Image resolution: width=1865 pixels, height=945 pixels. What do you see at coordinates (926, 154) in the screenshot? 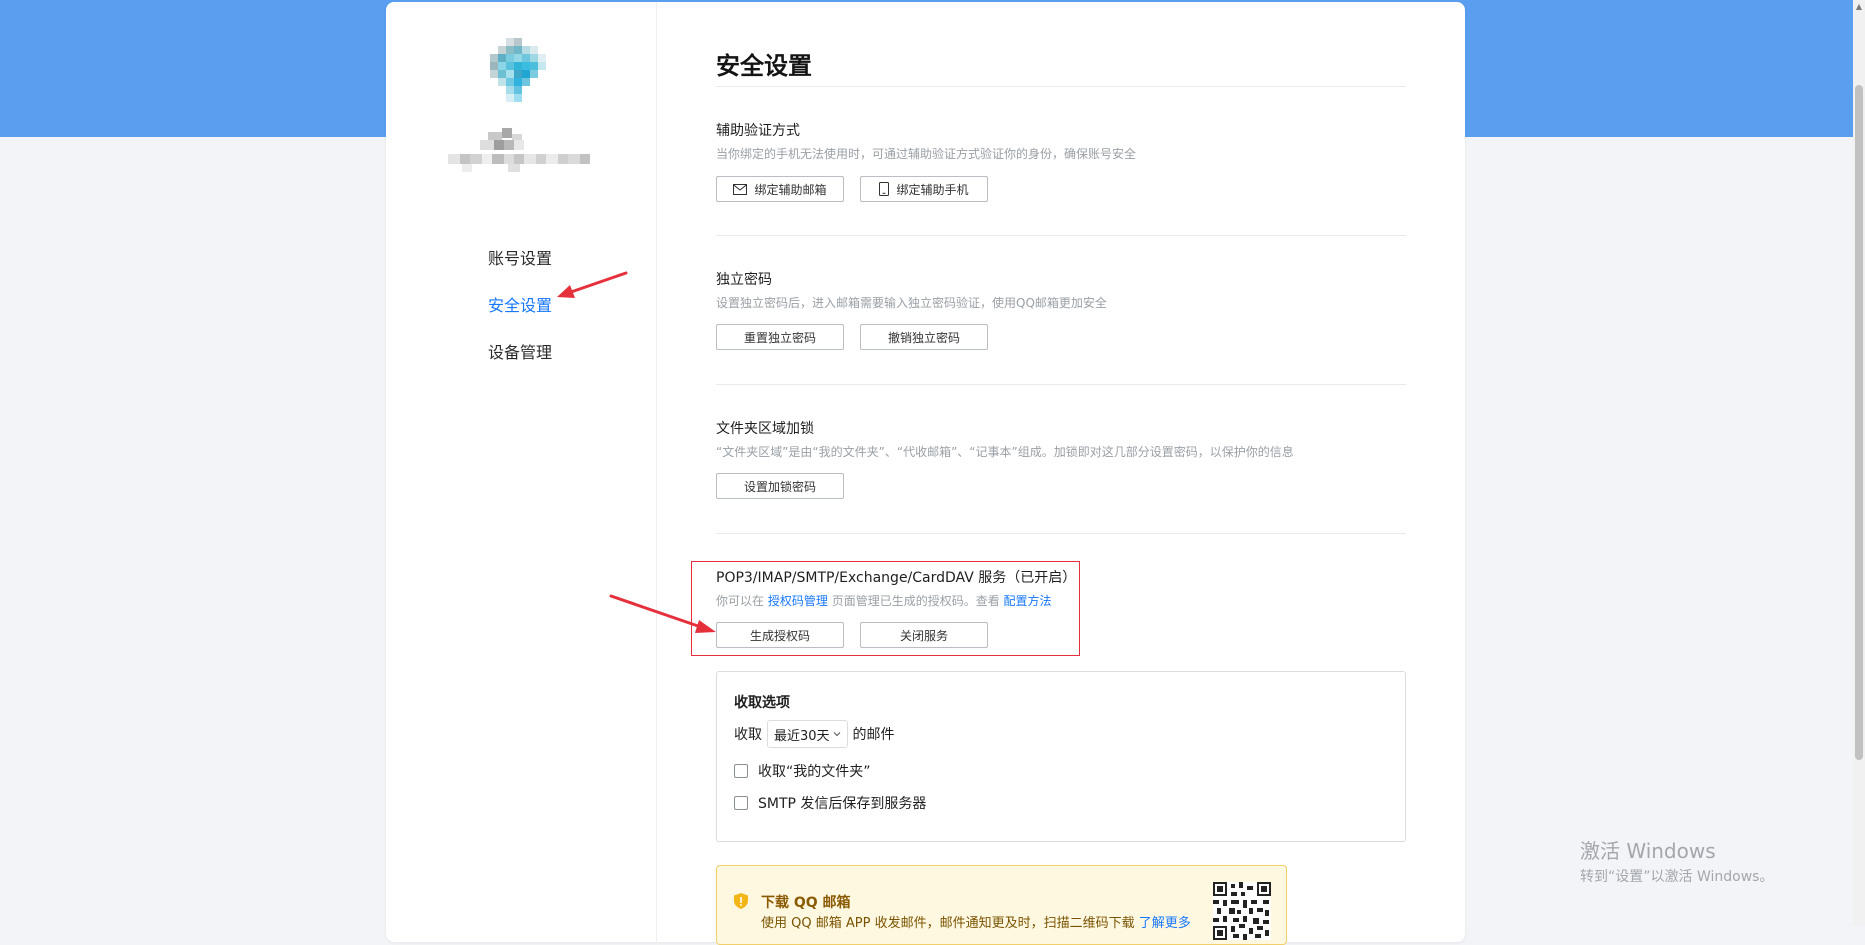
I see `aux-verify-desc: 当你绑定的手机无法使用时，可通过辅助验证方式验证你的身份，确保账号安全` at bounding box center [926, 154].